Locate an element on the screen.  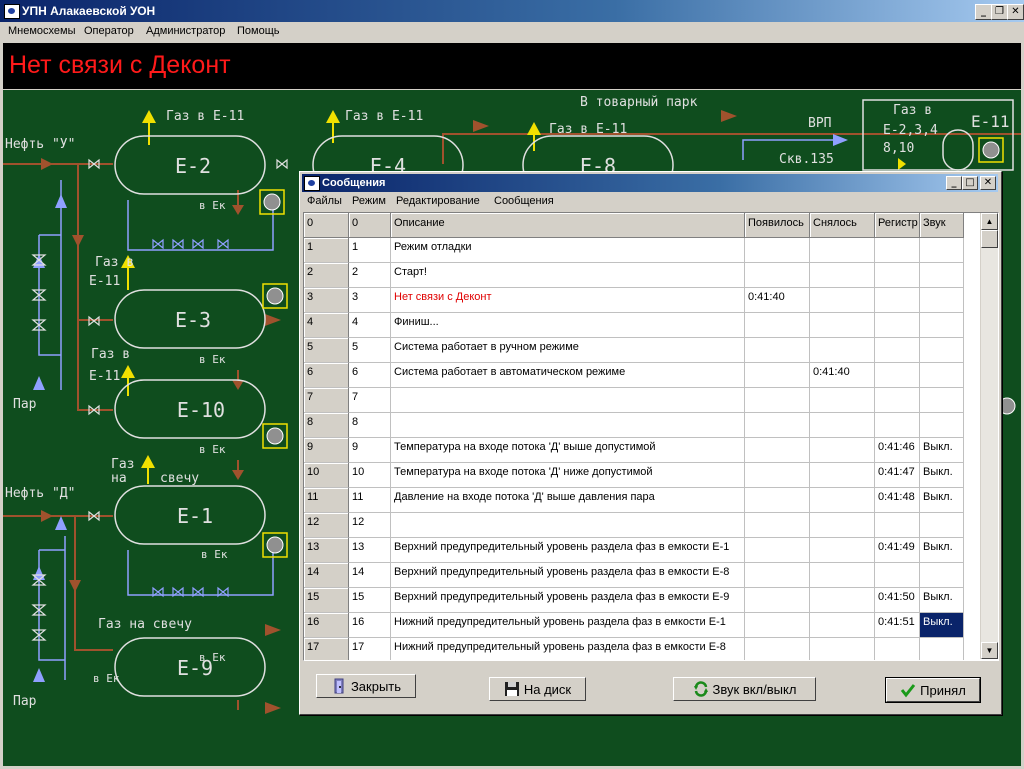
grid-cell-col-row-number: 15 is located at coordinates (326, 600).